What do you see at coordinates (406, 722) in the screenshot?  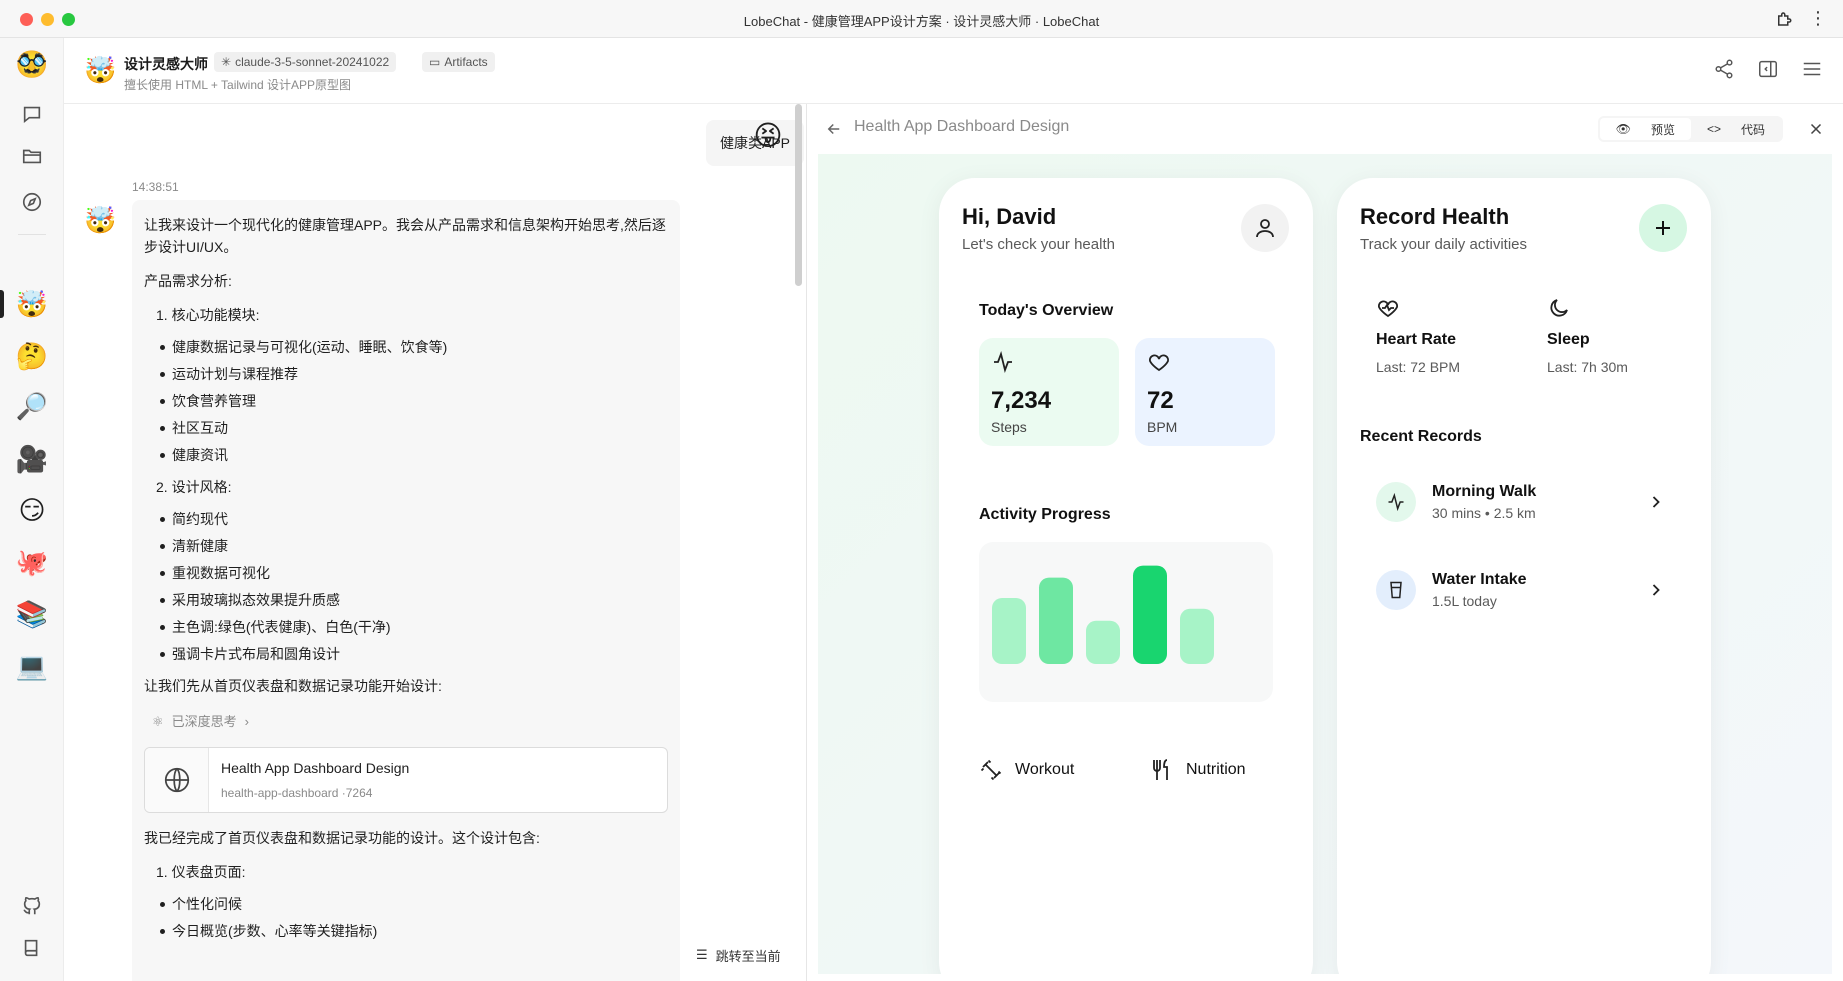 I see `thinking-toggle: ⚛ 已深度思考 ›` at bounding box center [406, 722].